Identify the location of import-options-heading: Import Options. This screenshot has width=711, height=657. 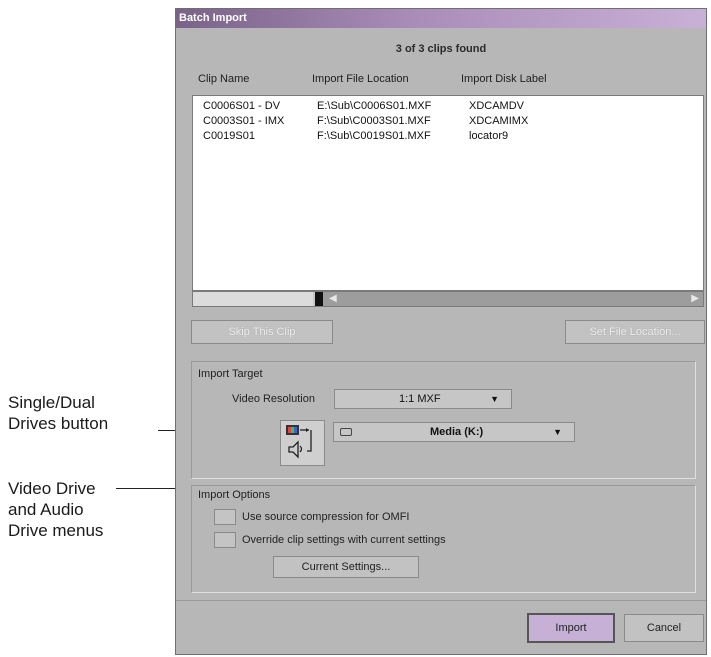
(234, 495).